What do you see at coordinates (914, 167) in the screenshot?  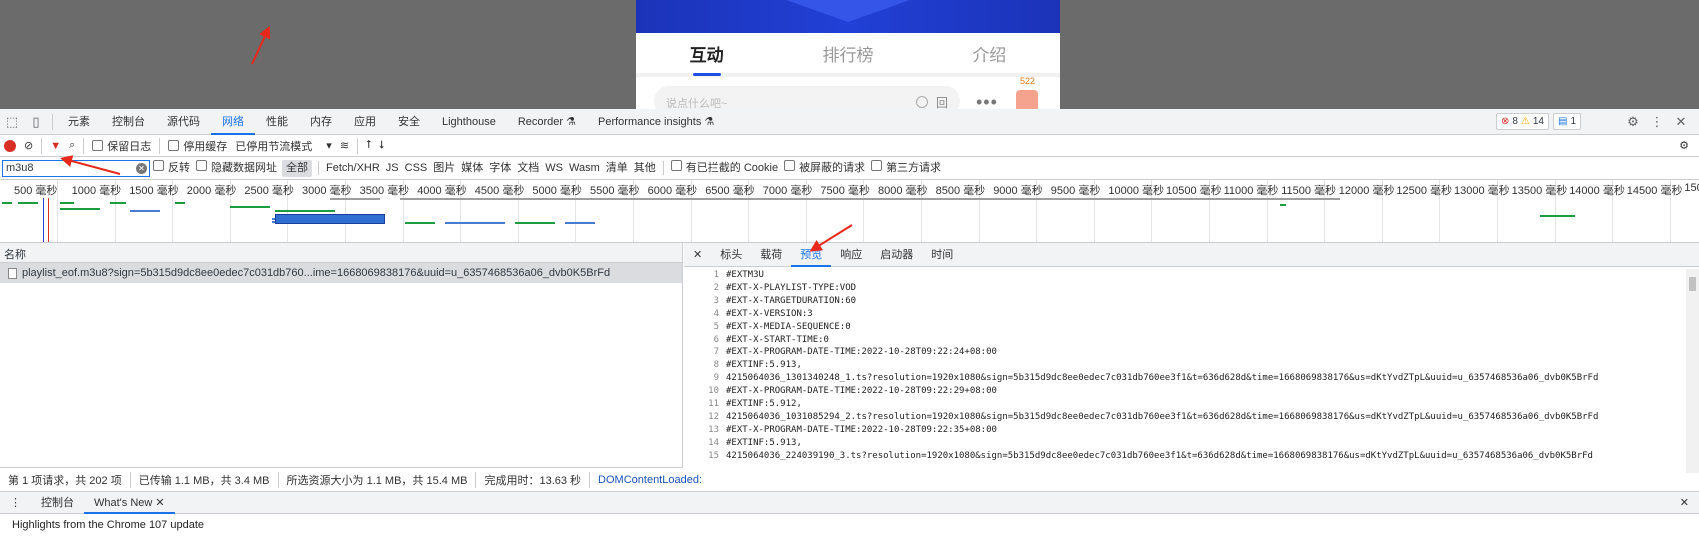 I see `third-party-label: 第三方请求` at bounding box center [914, 167].